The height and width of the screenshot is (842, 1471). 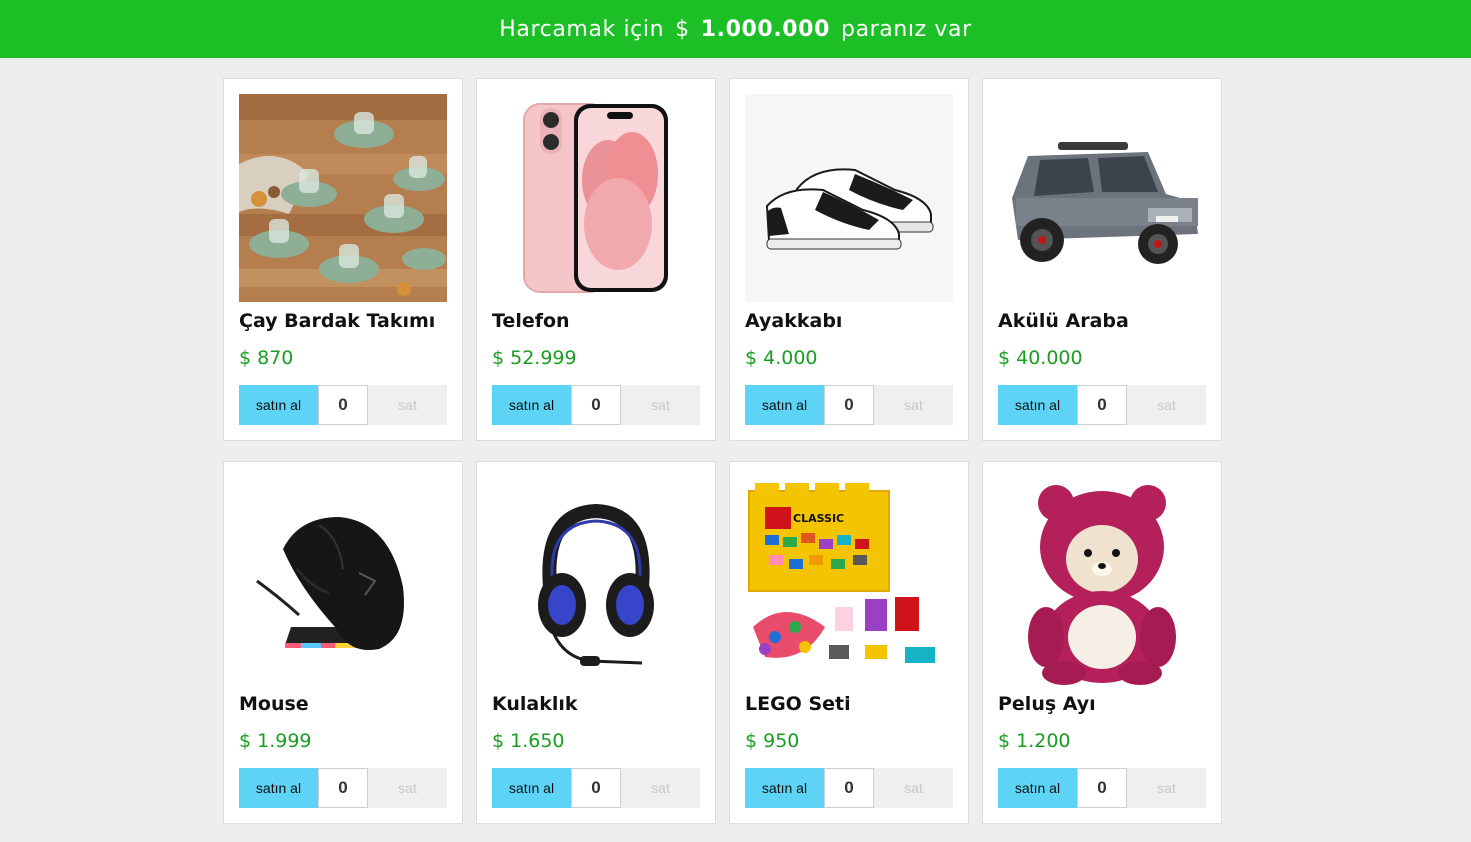 I want to click on product-image-teddy-bear, so click(x=1102, y=581).